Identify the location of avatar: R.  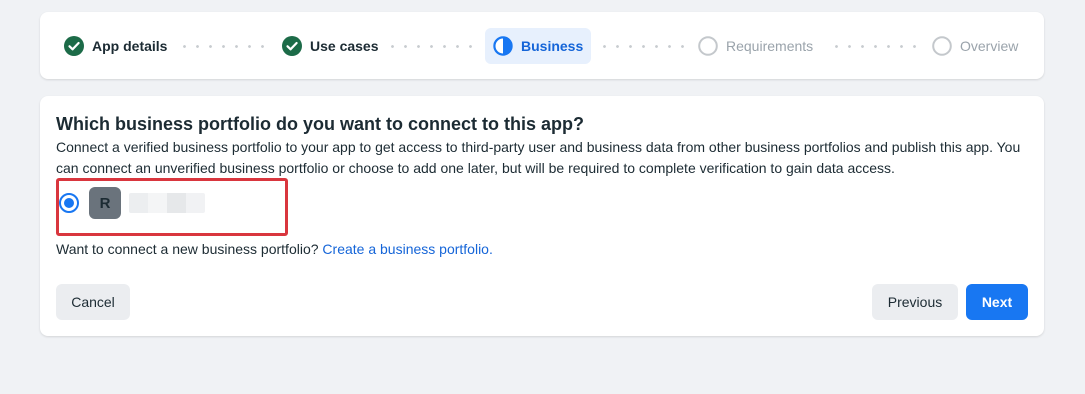
(105, 203).